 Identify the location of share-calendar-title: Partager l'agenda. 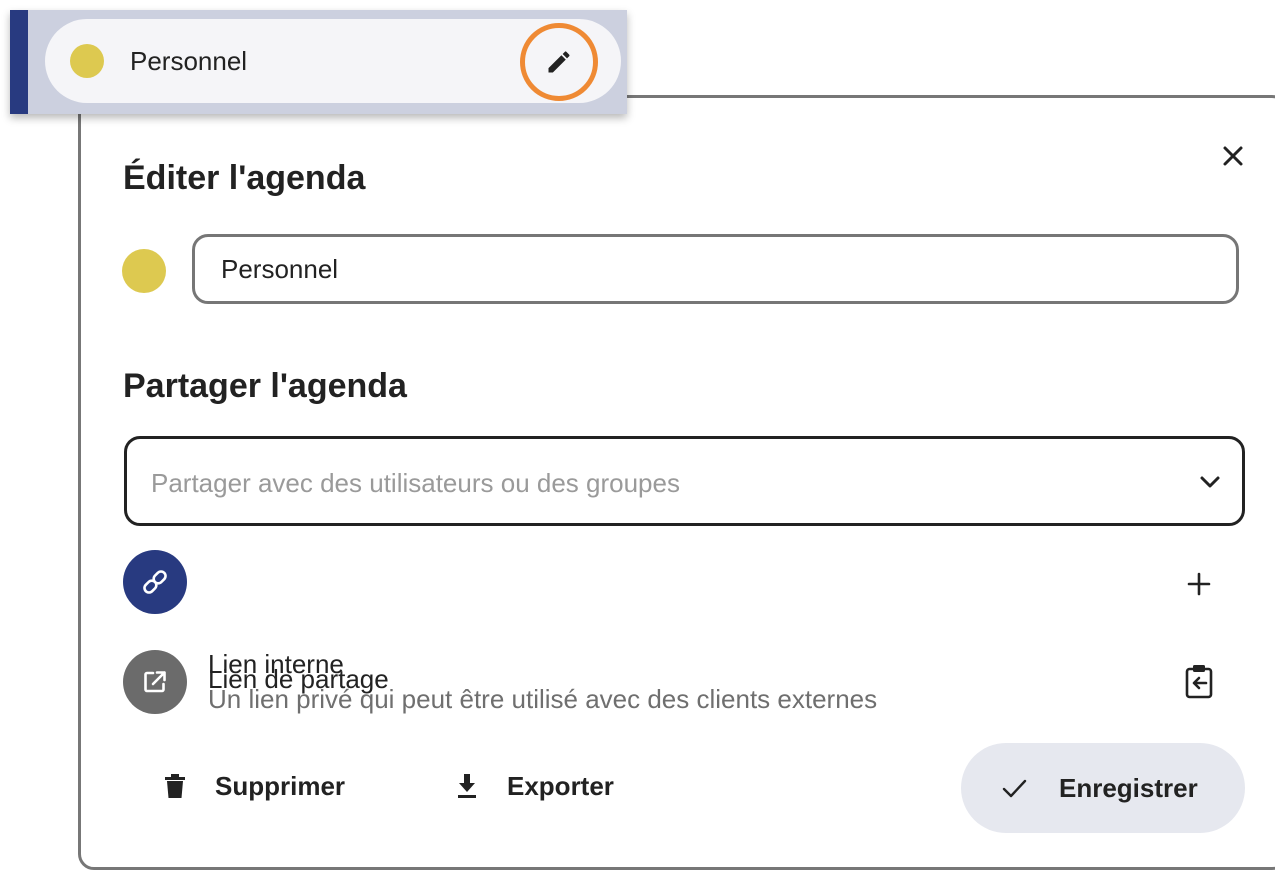
(265, 386).